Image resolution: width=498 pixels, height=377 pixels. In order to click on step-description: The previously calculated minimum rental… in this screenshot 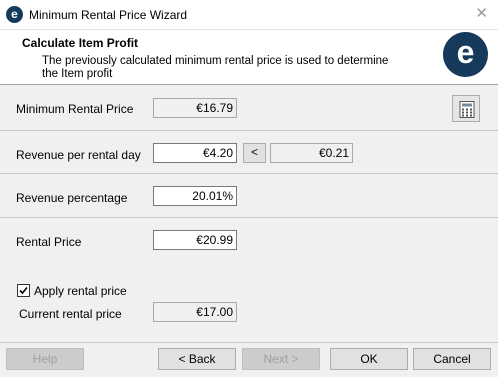, I will do `click(215, 67)`.